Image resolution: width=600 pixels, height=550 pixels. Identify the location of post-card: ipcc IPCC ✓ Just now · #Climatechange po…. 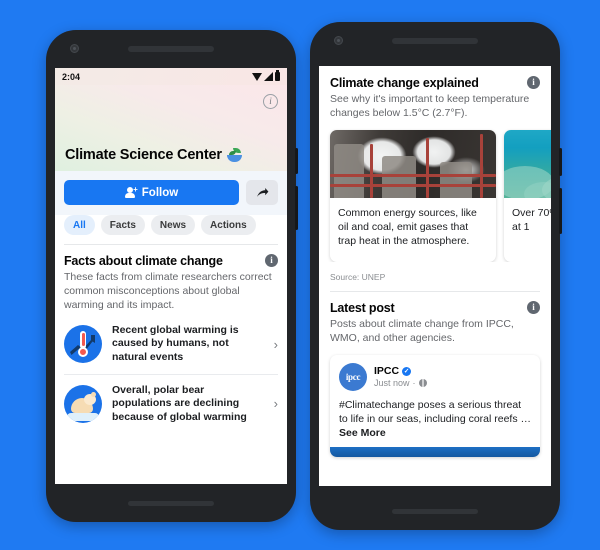
(435, 406).